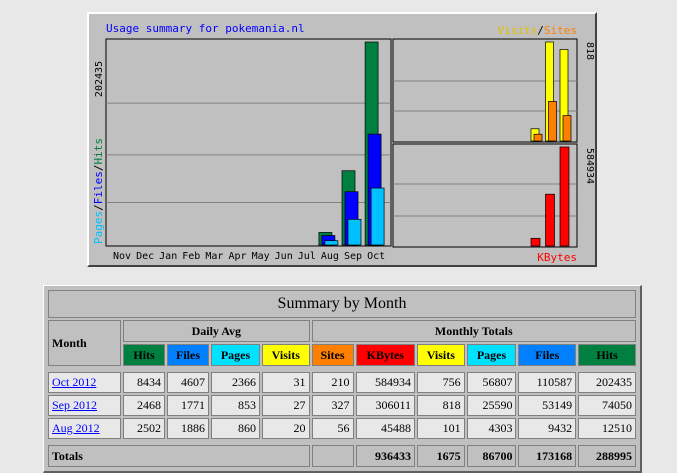  Describe the element at coordinates (607, 382) in the screenshot. I see `cell-hits: 202435` at that location.